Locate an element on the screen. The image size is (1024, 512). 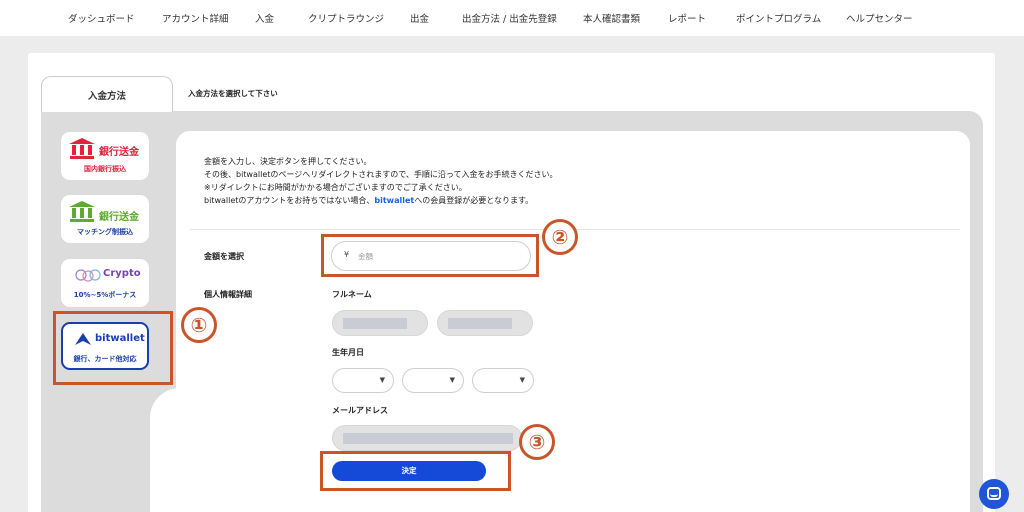
tab-hint: 入金方法を選択して下さい is located at coordinates (233, 93).